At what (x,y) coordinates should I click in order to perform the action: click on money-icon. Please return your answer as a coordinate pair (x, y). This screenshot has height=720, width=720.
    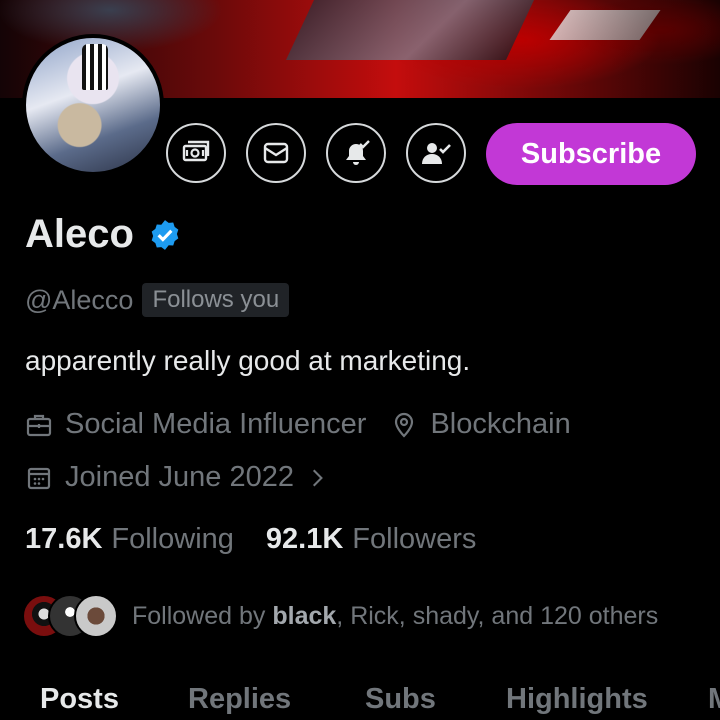
    Looking at the image, I should click on (196, 151).